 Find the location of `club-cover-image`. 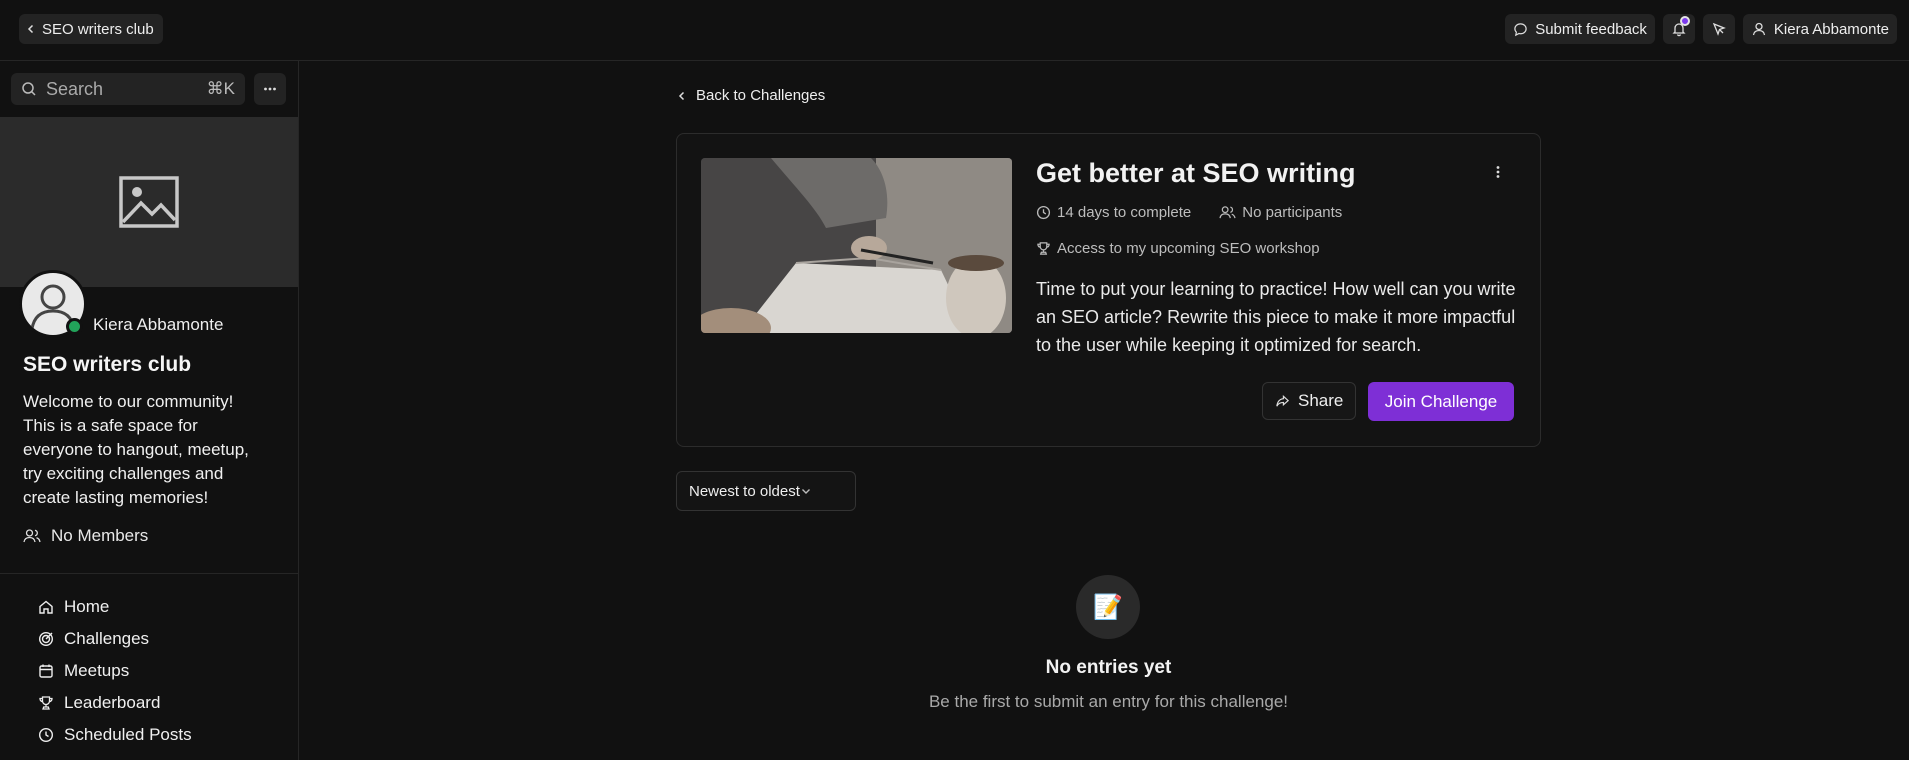

club-cover-image is located at coordinates (149, 202).